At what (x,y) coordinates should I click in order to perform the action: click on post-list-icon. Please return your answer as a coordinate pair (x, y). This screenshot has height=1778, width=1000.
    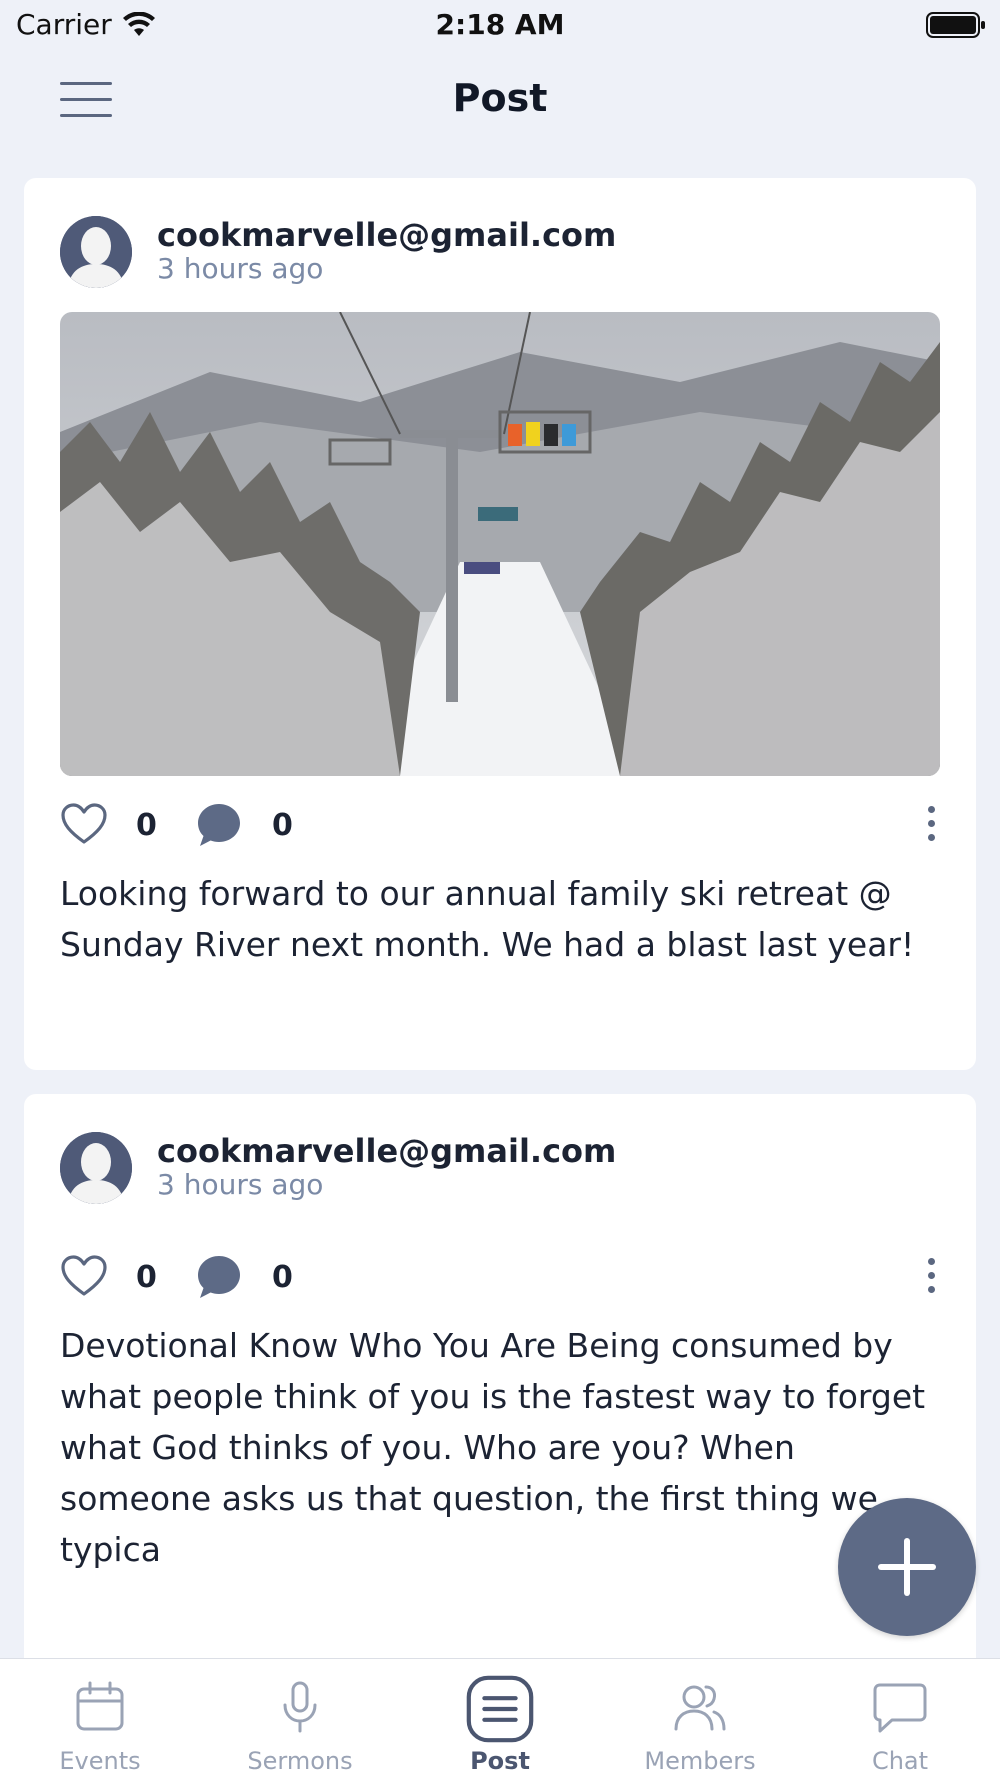
    Looking at the image, I should click on (500, 1709).